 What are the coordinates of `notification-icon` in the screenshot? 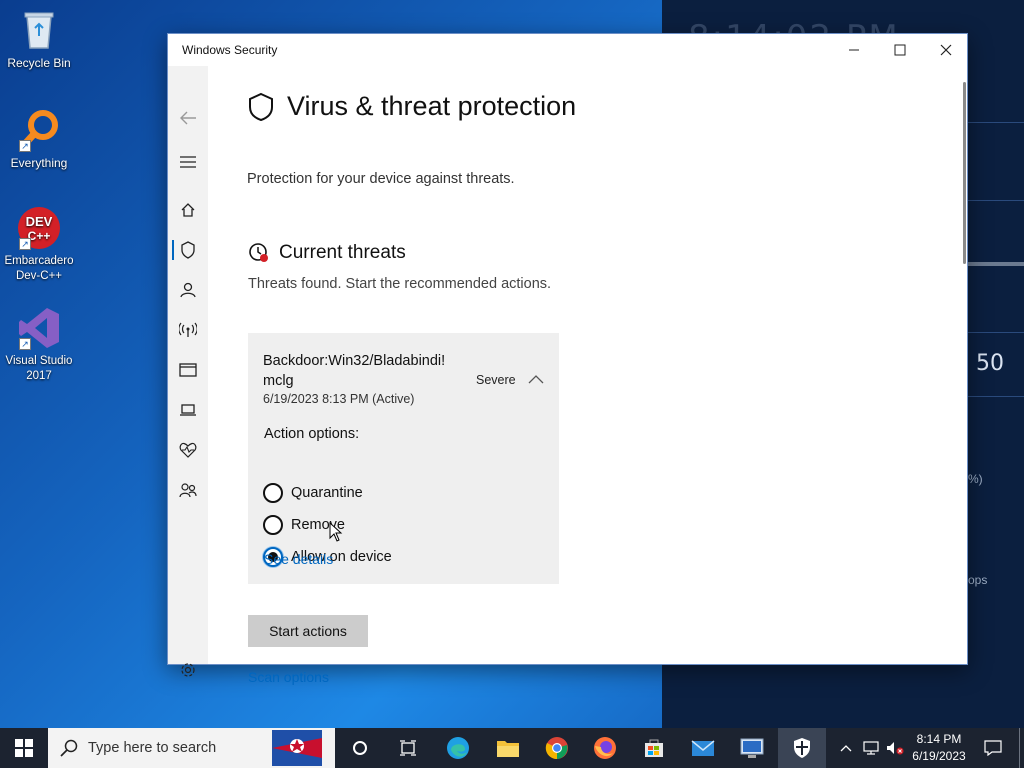 It's located at (993, 748).